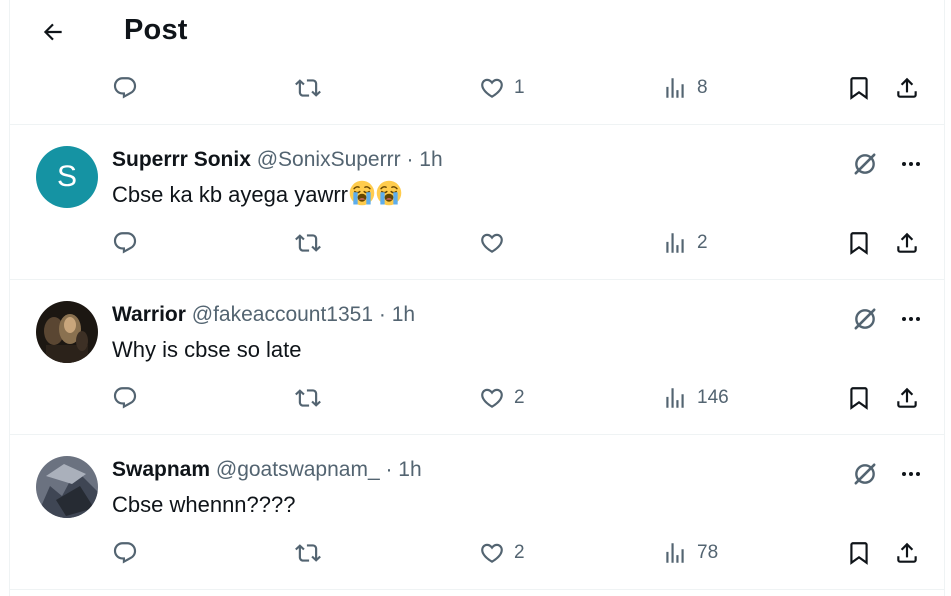 This screenshot has height=596, width=951. Describe the element at coordinates (53, 32) in the screenshot. I see `back-button` at that location.